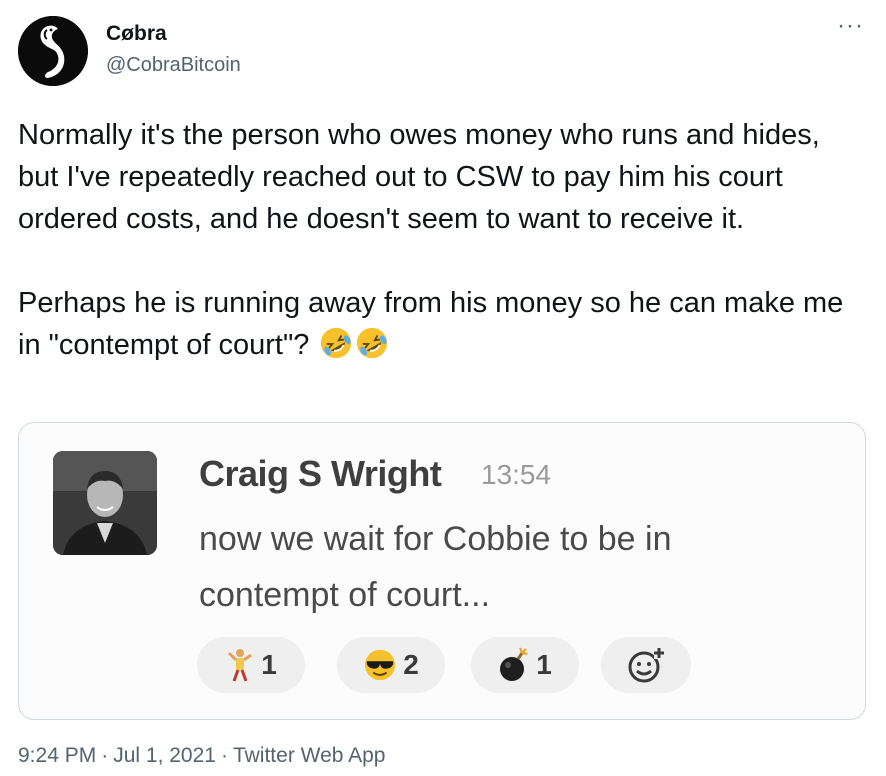  I want to click on sunglasses-face-icon, so click(380, 665).